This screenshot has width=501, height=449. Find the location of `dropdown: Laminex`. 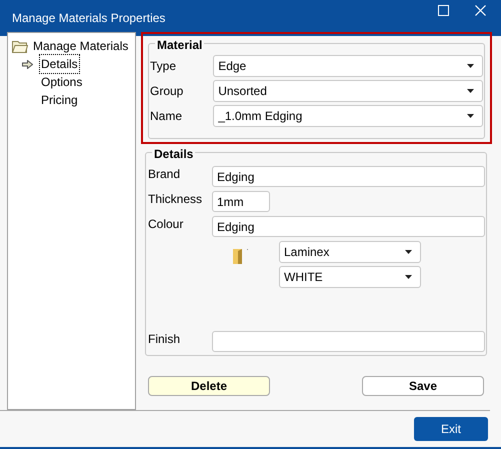

dropdown: Laminex is located at coordinates (350, 252).